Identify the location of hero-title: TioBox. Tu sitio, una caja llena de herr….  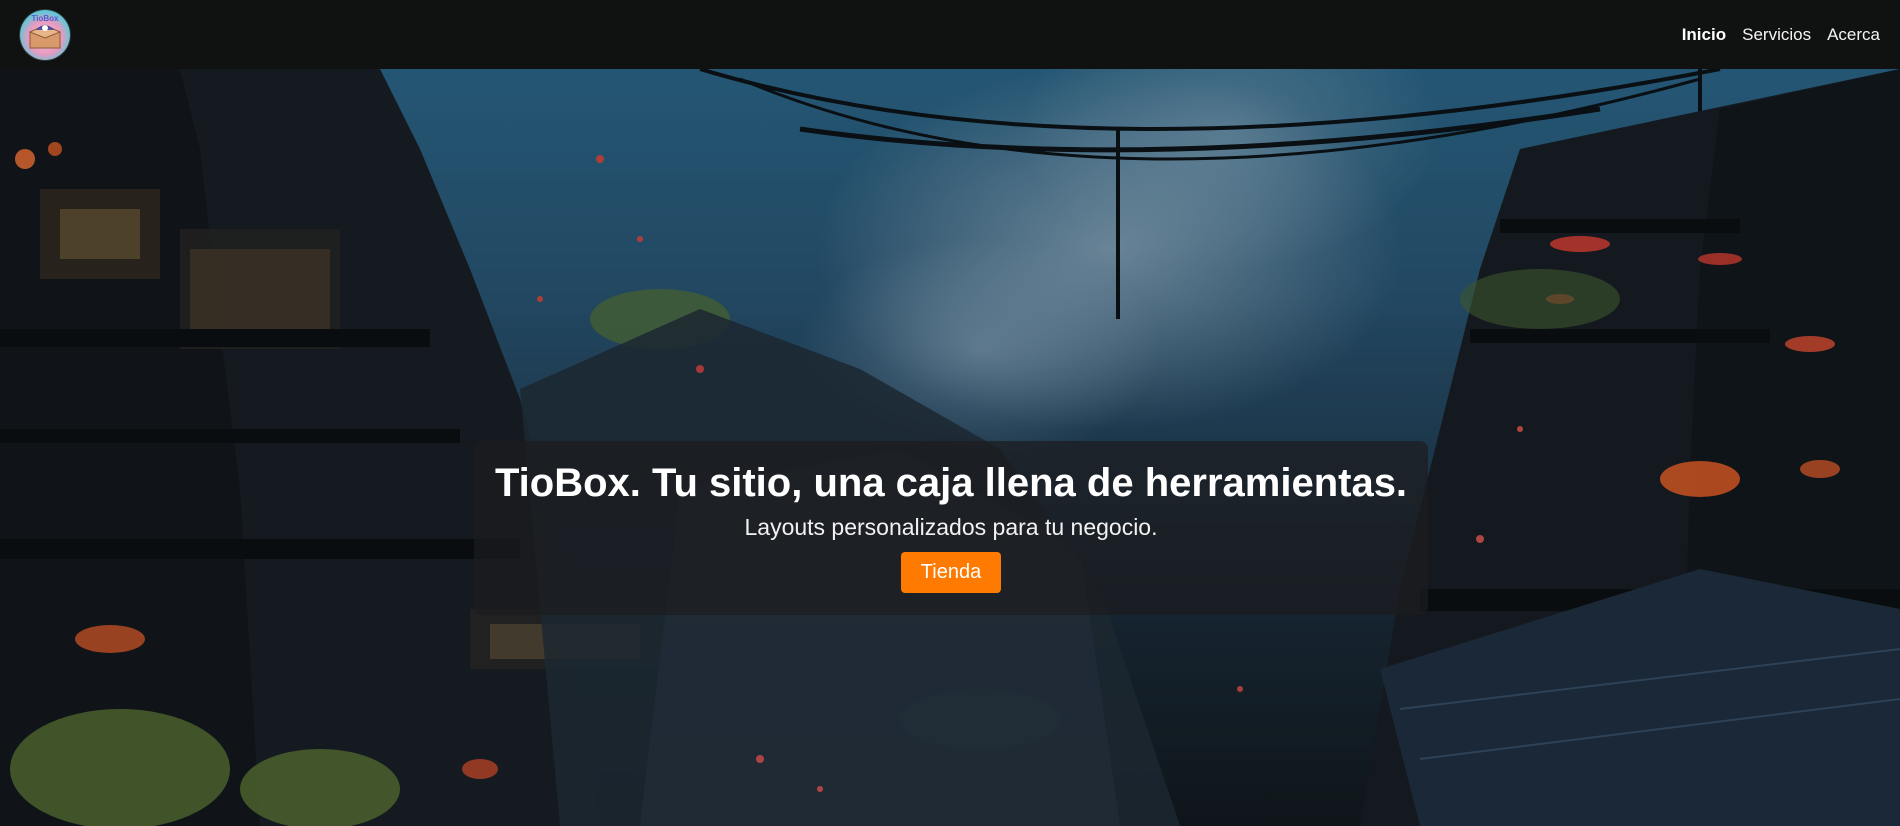
(951, 483).